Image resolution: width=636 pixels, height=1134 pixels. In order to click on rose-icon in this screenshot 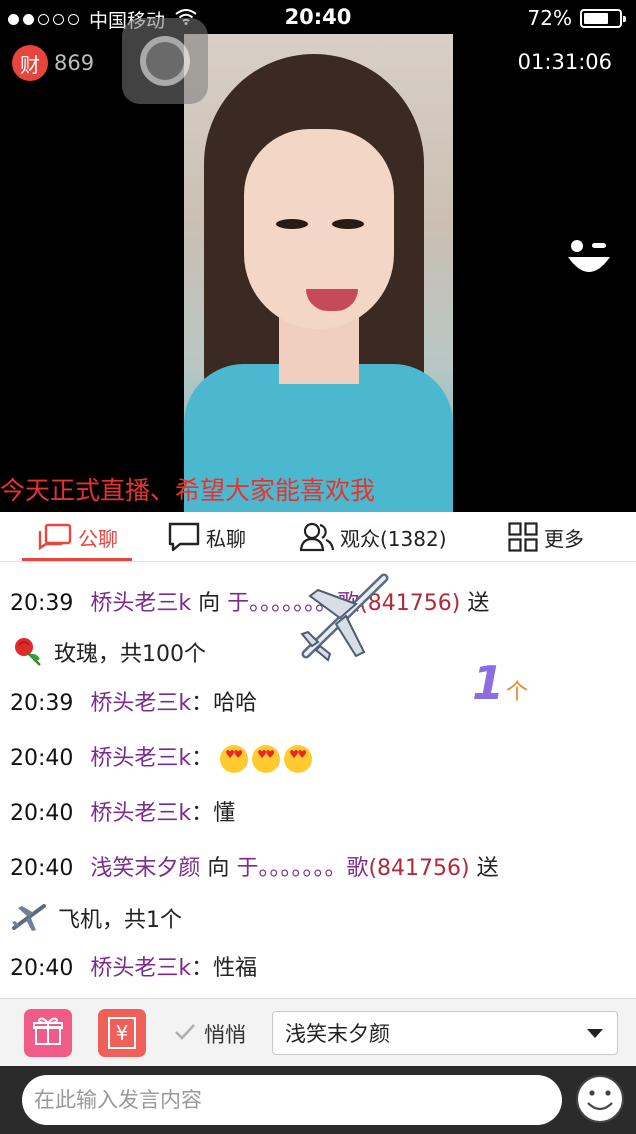, I will do `click(27, 655)`.